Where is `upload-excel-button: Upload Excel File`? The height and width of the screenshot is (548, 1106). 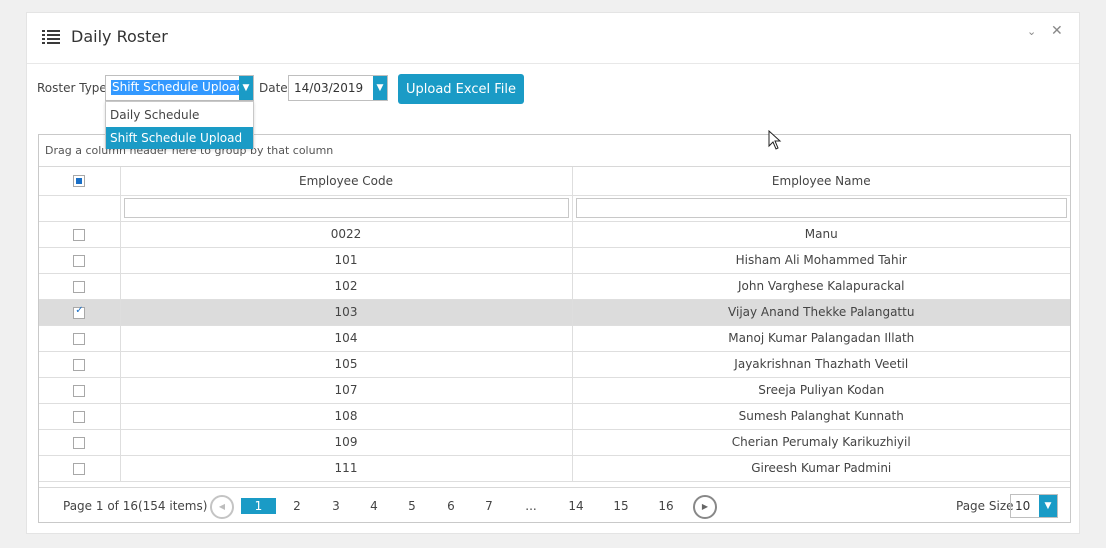 upload-excel-button: Upload Excel File is located at coordinates (461, 89).